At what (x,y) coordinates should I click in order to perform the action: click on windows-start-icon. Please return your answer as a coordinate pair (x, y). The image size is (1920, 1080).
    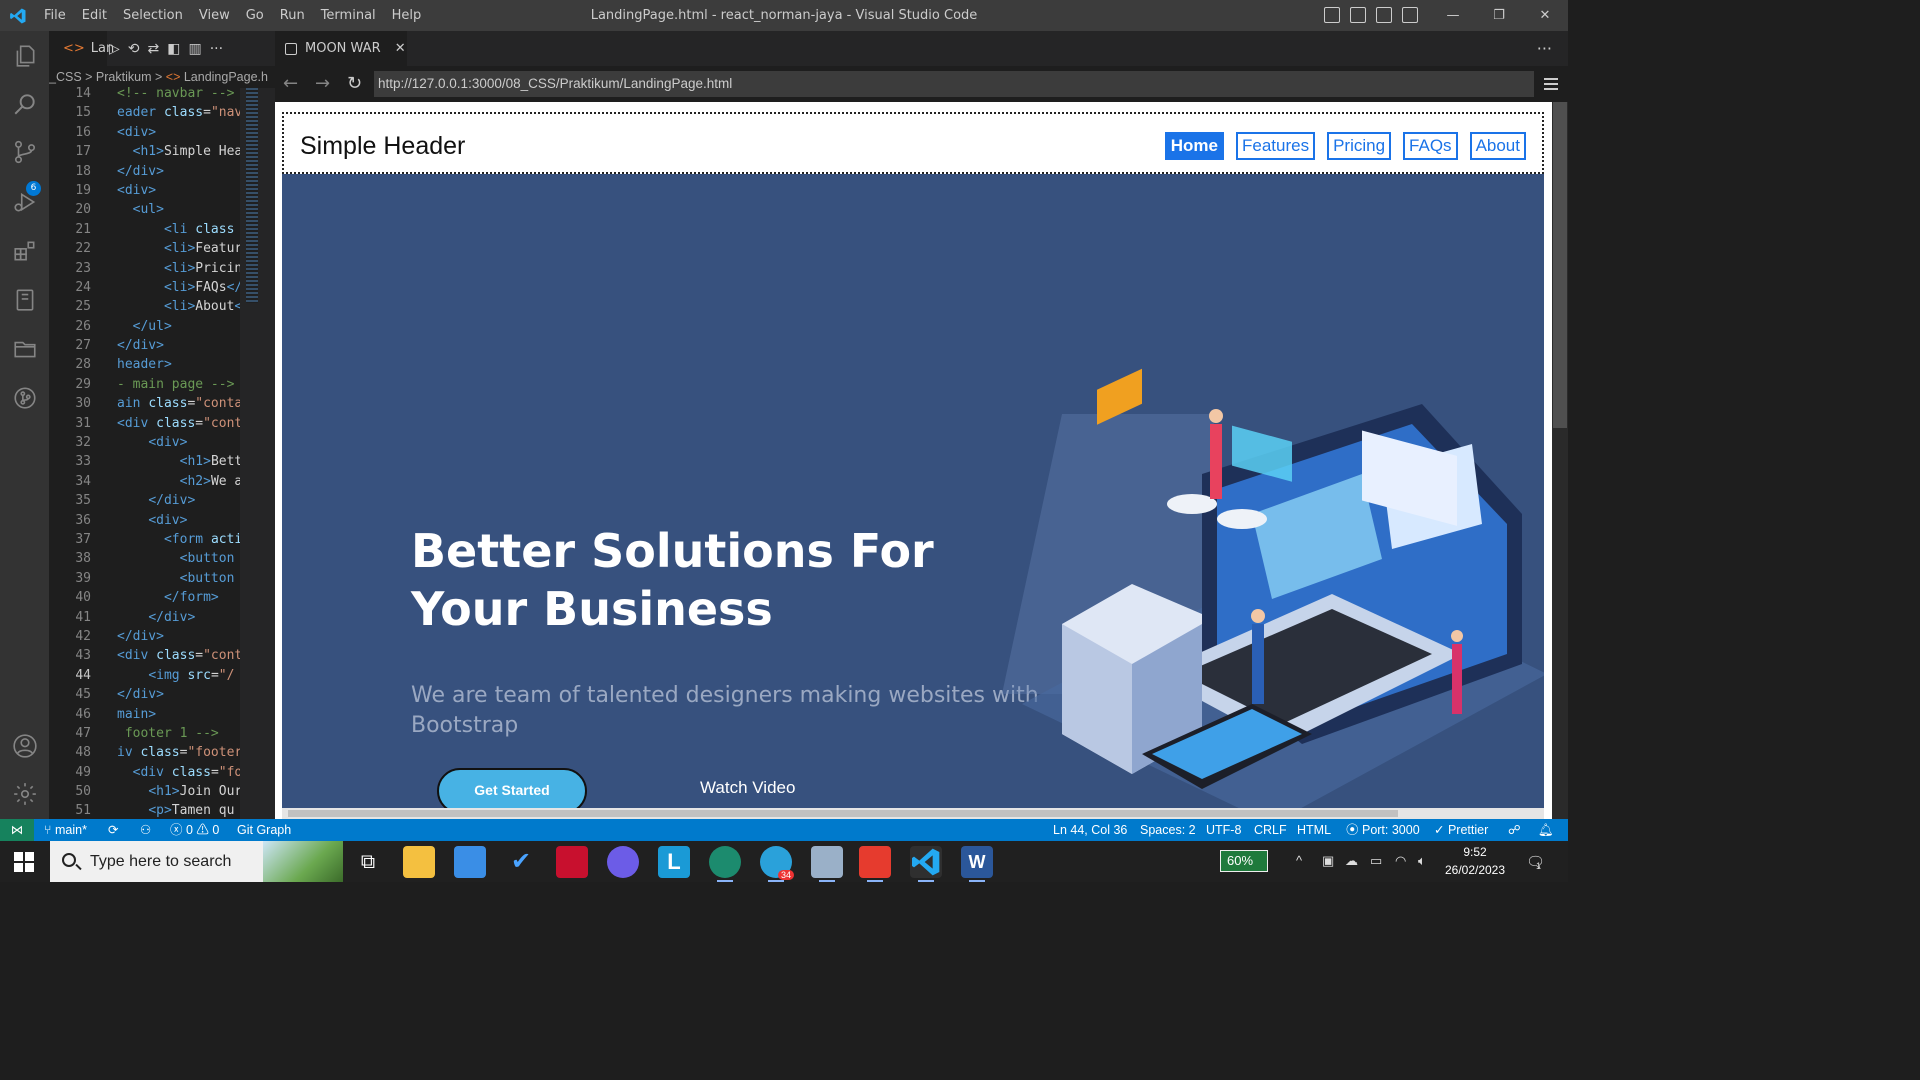
    Looking at the image, I should click on (24, 862).